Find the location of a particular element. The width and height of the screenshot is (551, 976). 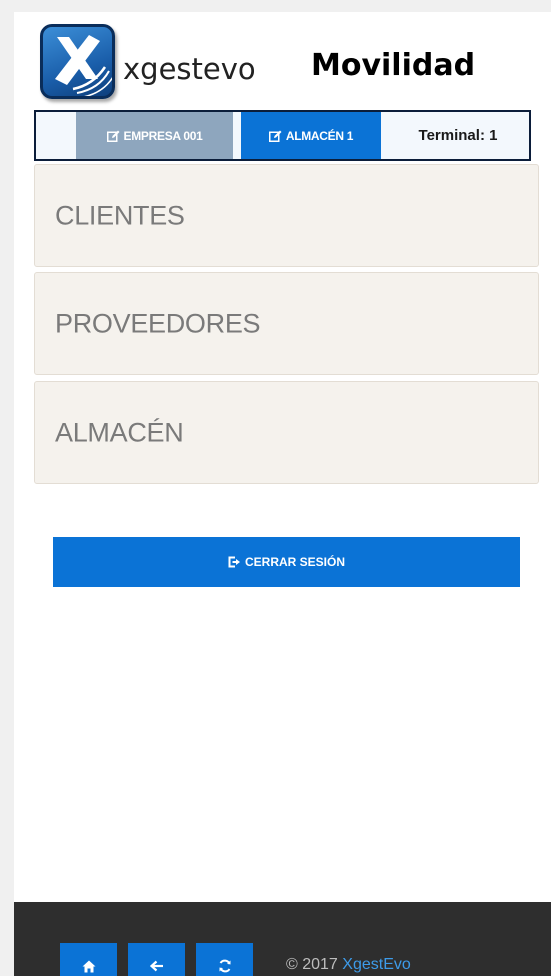

xgestevo-logo-icon is located at coordinates (77, 61).